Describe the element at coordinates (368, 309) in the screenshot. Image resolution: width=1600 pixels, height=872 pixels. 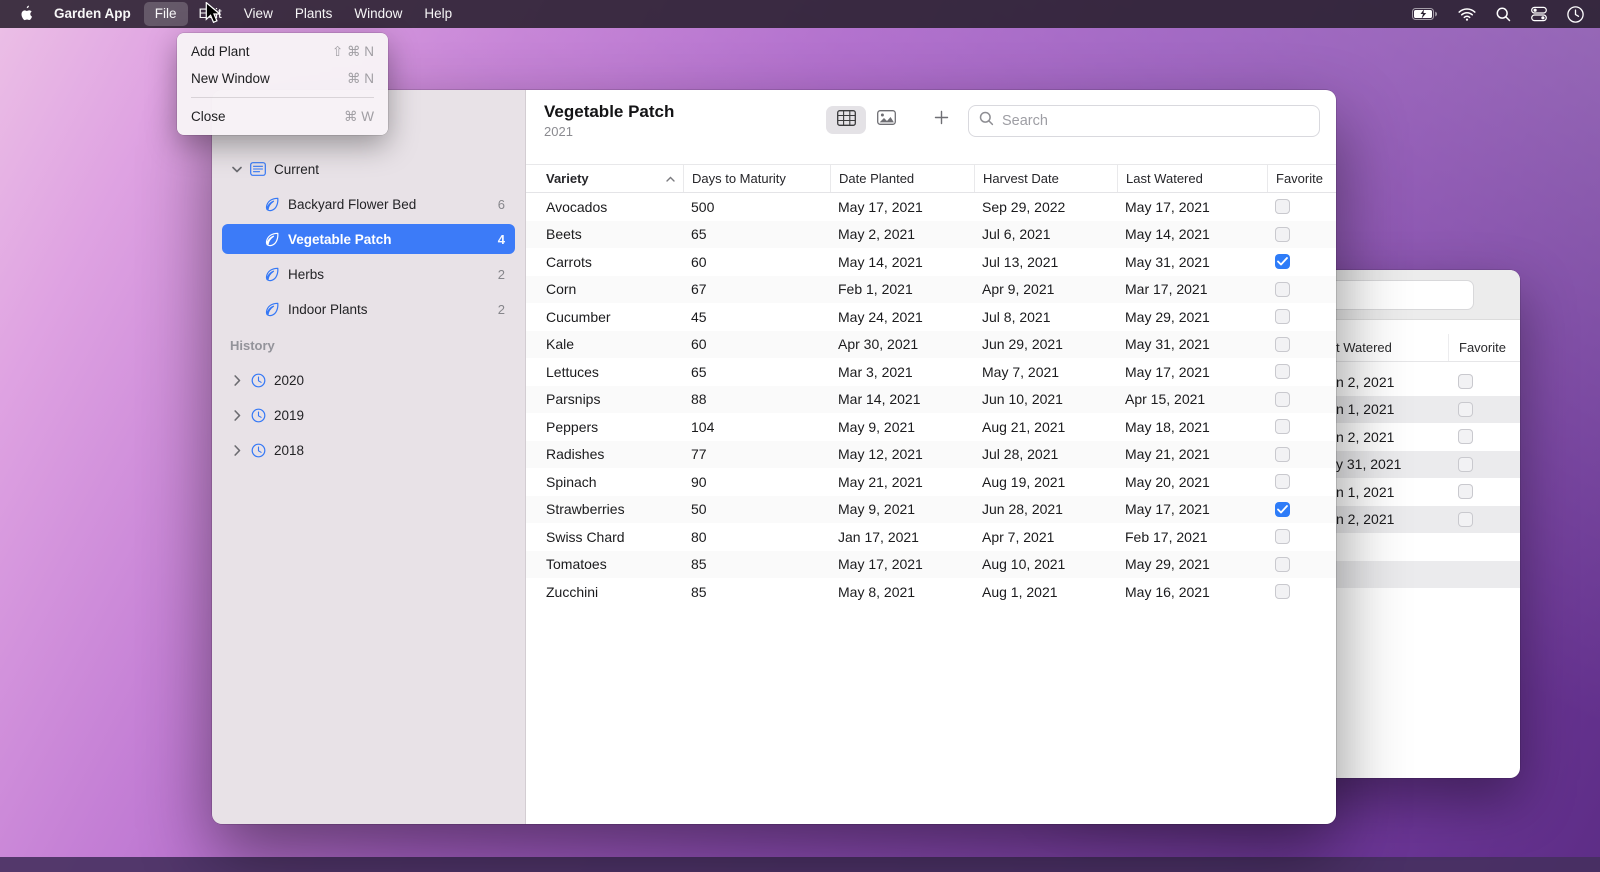
I see `sidebar-item-indoor-plants: Indoor Plants 2` at that location.